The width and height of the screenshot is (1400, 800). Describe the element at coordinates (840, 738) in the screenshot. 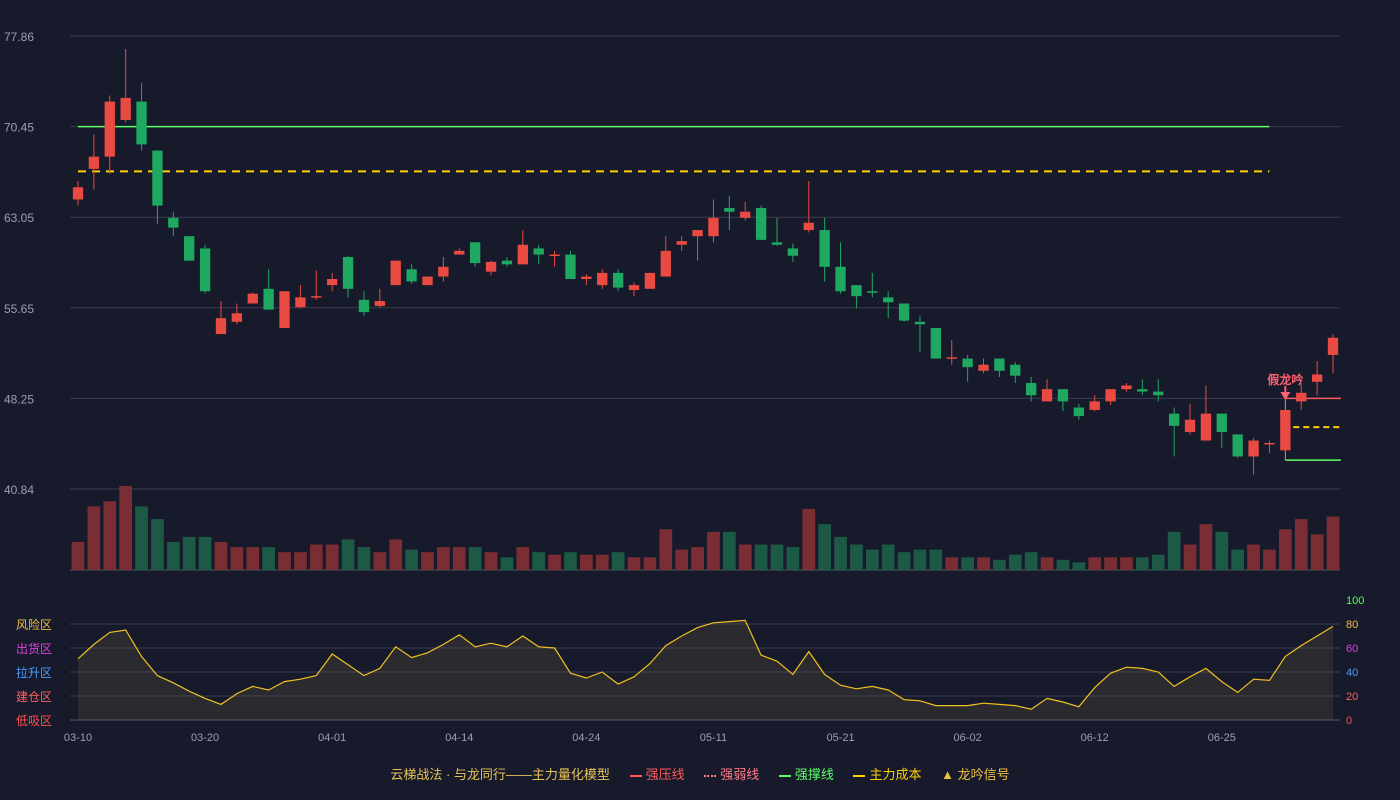

I see `x-tick-label: 05-21` at that location.